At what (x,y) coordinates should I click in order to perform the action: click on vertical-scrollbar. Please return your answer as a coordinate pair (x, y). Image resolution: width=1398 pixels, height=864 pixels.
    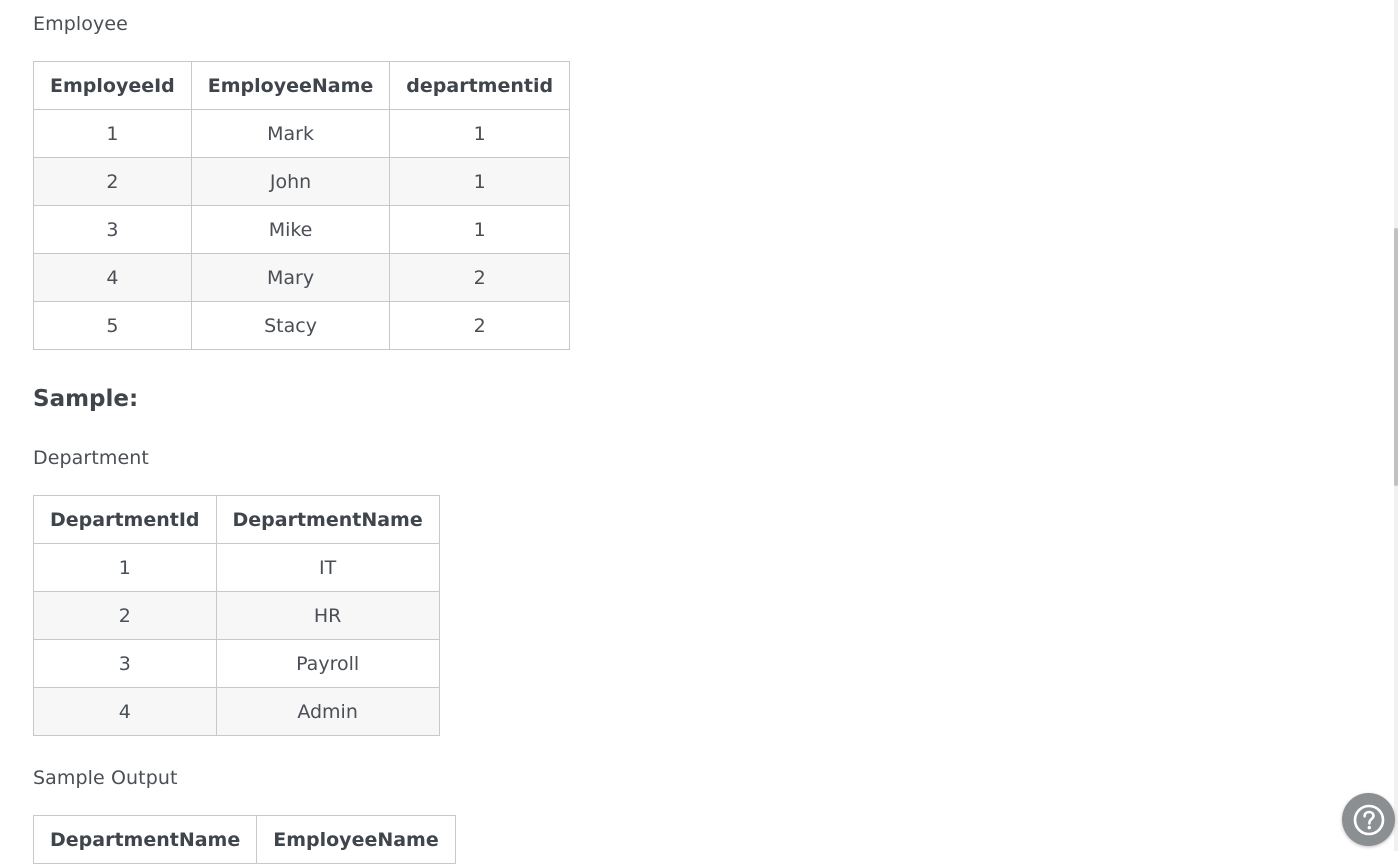
    Looking at the image, I should click on (1396, 425).